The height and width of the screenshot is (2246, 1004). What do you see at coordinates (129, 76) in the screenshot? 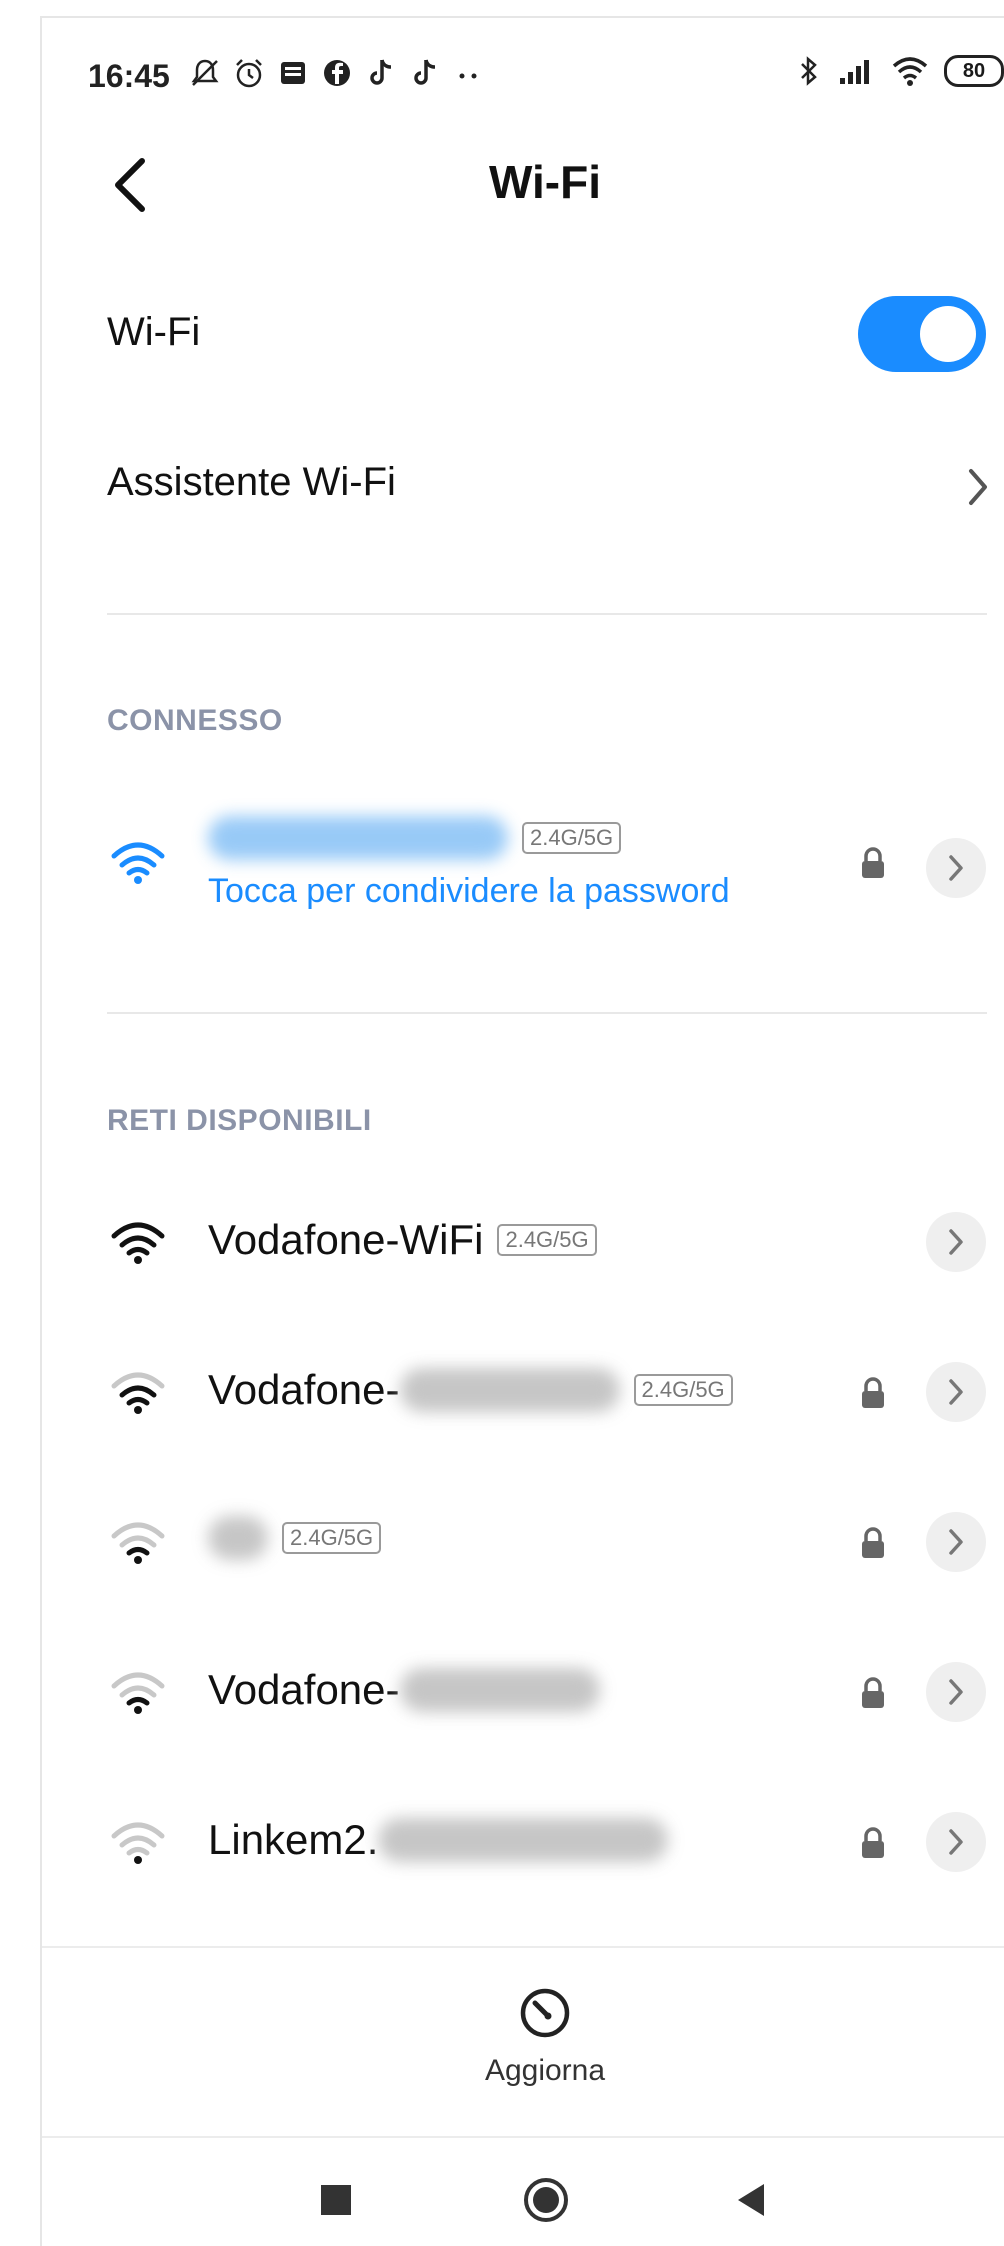
I see `status-time: 16:45` at bounding box center [129, 76].